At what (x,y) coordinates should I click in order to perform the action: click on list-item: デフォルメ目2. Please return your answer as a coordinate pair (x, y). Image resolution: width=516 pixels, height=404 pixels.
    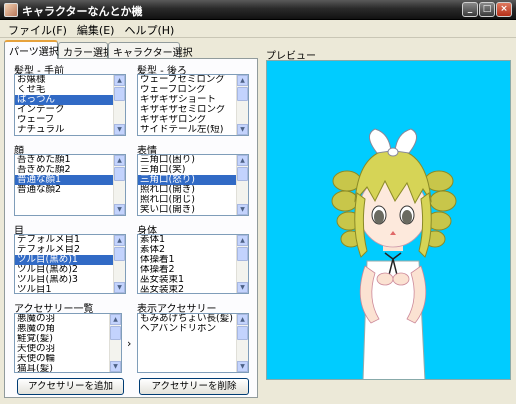
    Looking at the image, I should click on (70, 250).